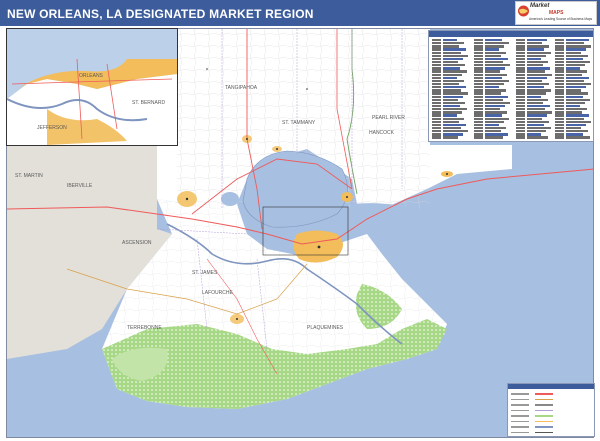 The image size is (600, 441). I want to click on inset-place-label: JEFFERSON, so click(52, 128).